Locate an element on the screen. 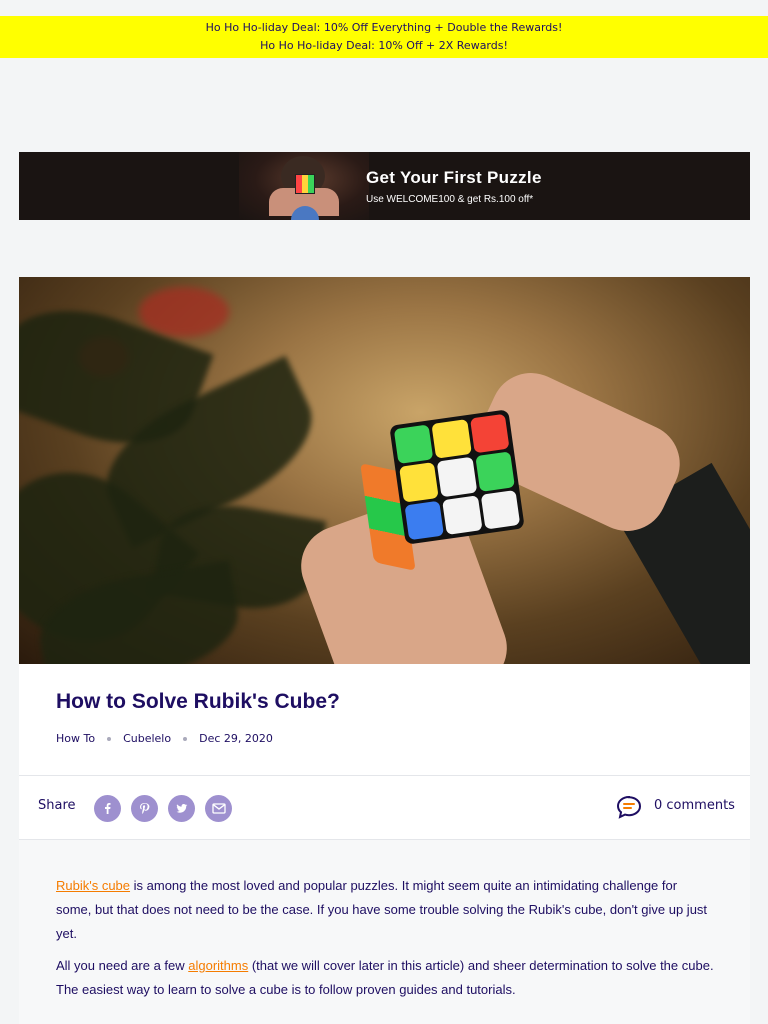  rubiks-cube-link: Rubik's cube is located at coordinates (93, 885).